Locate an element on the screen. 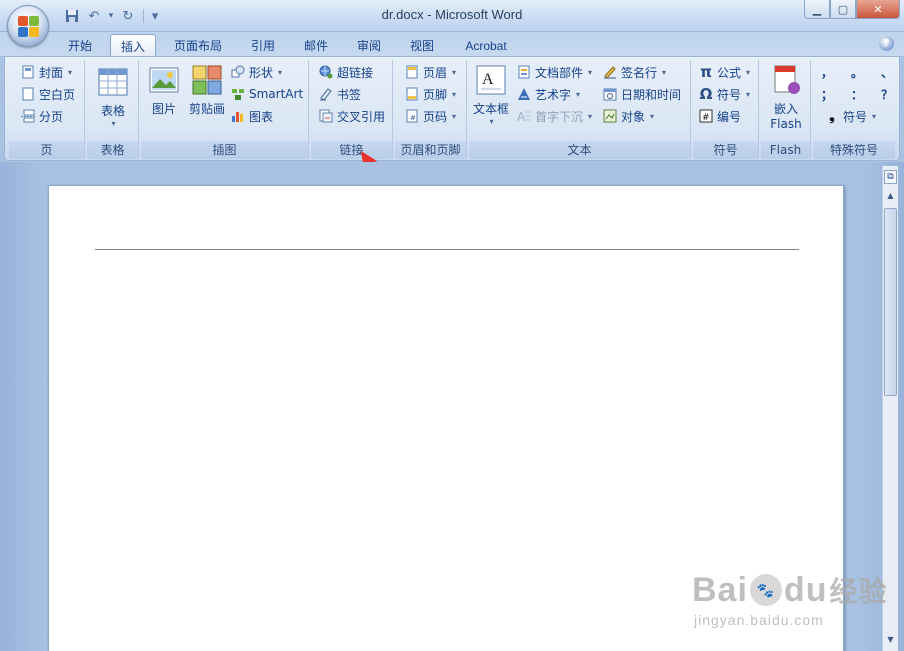 The width and height of the screenshot is (904, 651). ruler-toggle-icon: ⧉ is located at coordinates (890, 177).